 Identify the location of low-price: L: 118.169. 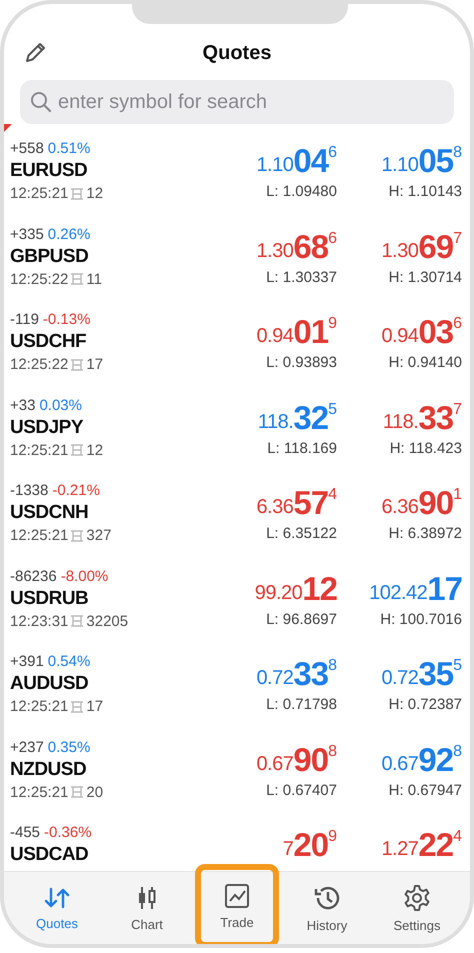
(302, 448).